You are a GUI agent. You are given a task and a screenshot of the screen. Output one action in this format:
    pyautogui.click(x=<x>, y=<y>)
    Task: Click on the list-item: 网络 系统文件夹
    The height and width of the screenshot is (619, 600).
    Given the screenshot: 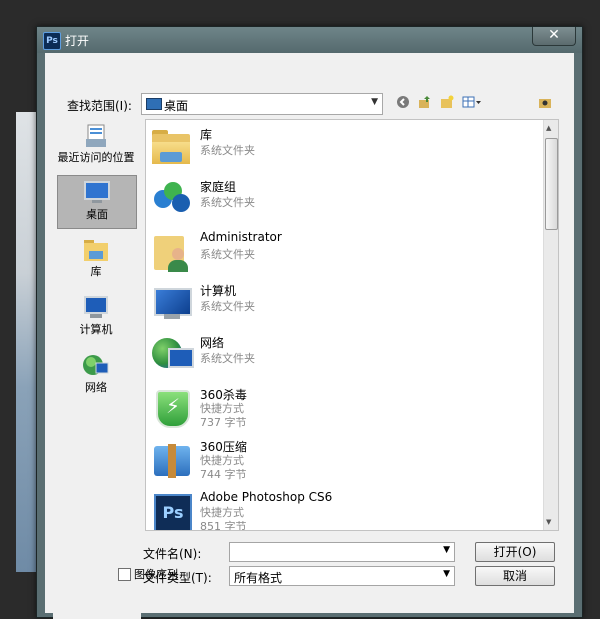 What is the action you would take?
    pyautogui.click(x=340, y=353)
    